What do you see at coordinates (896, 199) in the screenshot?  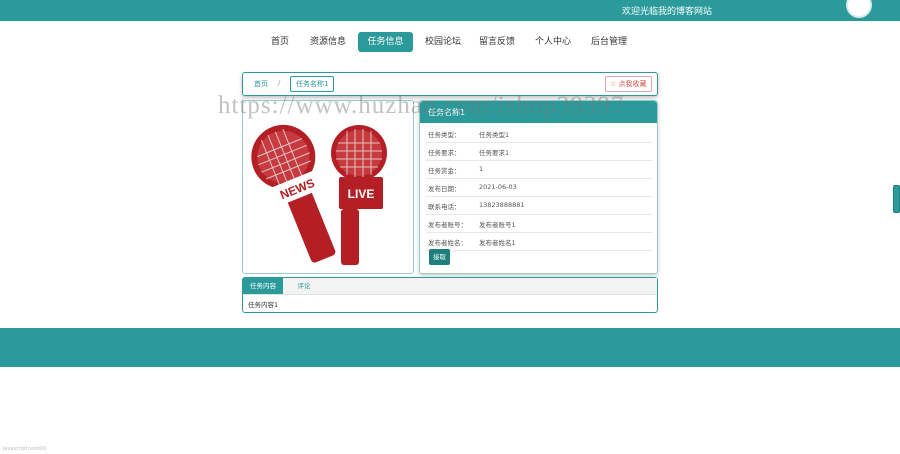 I see `side-scroll-handle` at bounding box center [896, 199].